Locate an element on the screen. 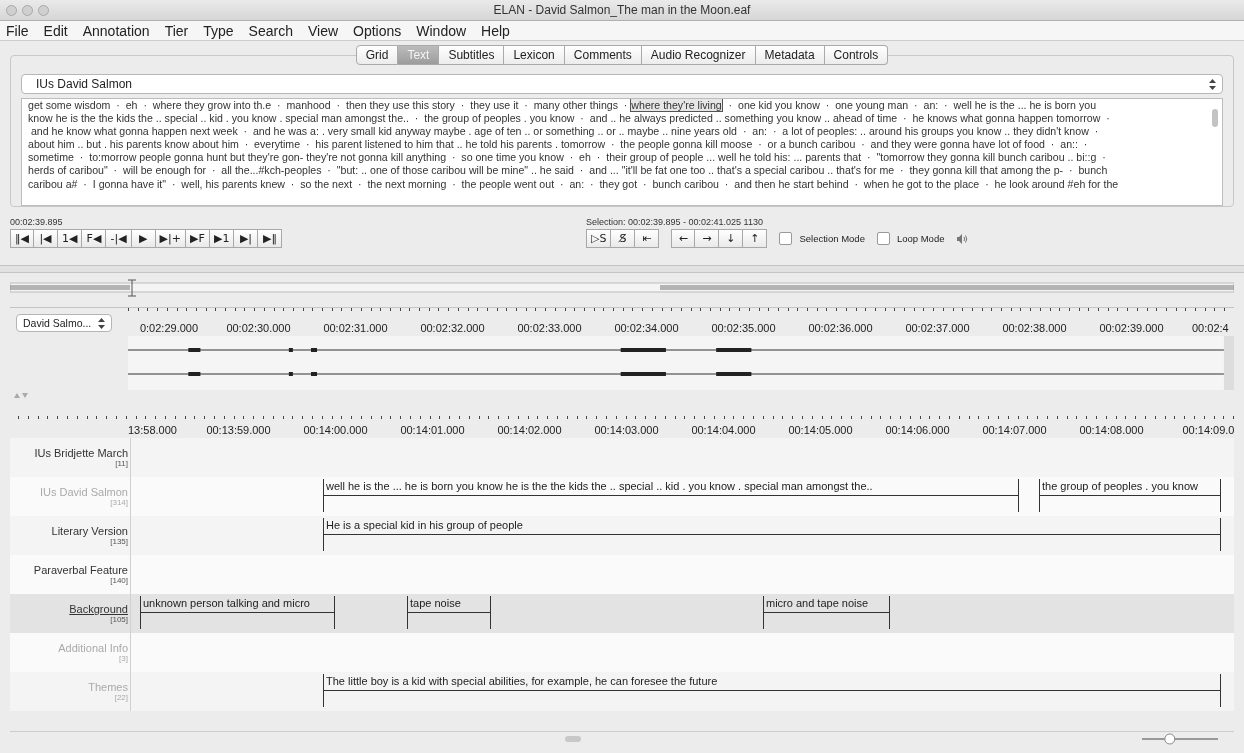 This screenshot has height=753, width=1244. checkbox-label: Loop Mode is located at coordinates (920, 238).